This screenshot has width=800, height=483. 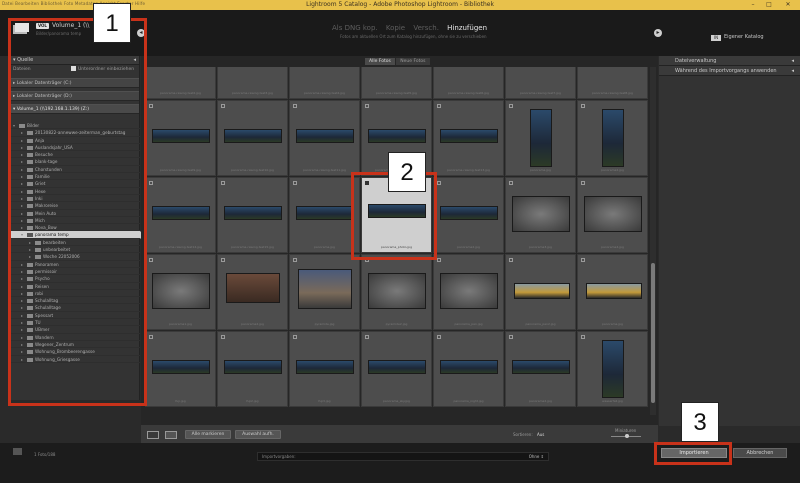 I want to click on check-all-button: Alle markieren, so click(x=208, y=434).